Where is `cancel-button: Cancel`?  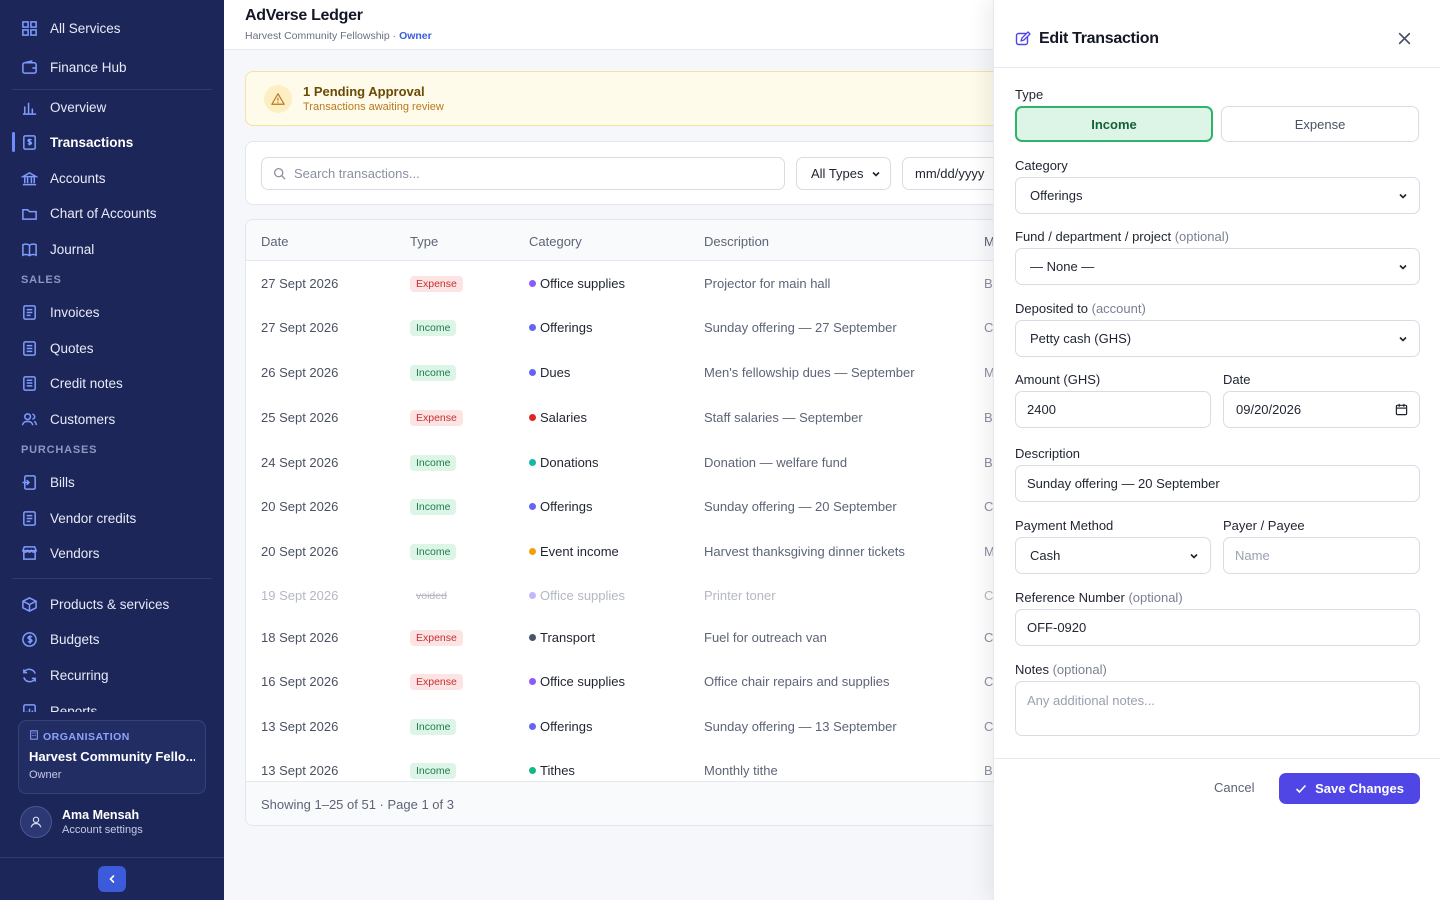 cancel-button: Cancel is located at coordinates (1234, 789).